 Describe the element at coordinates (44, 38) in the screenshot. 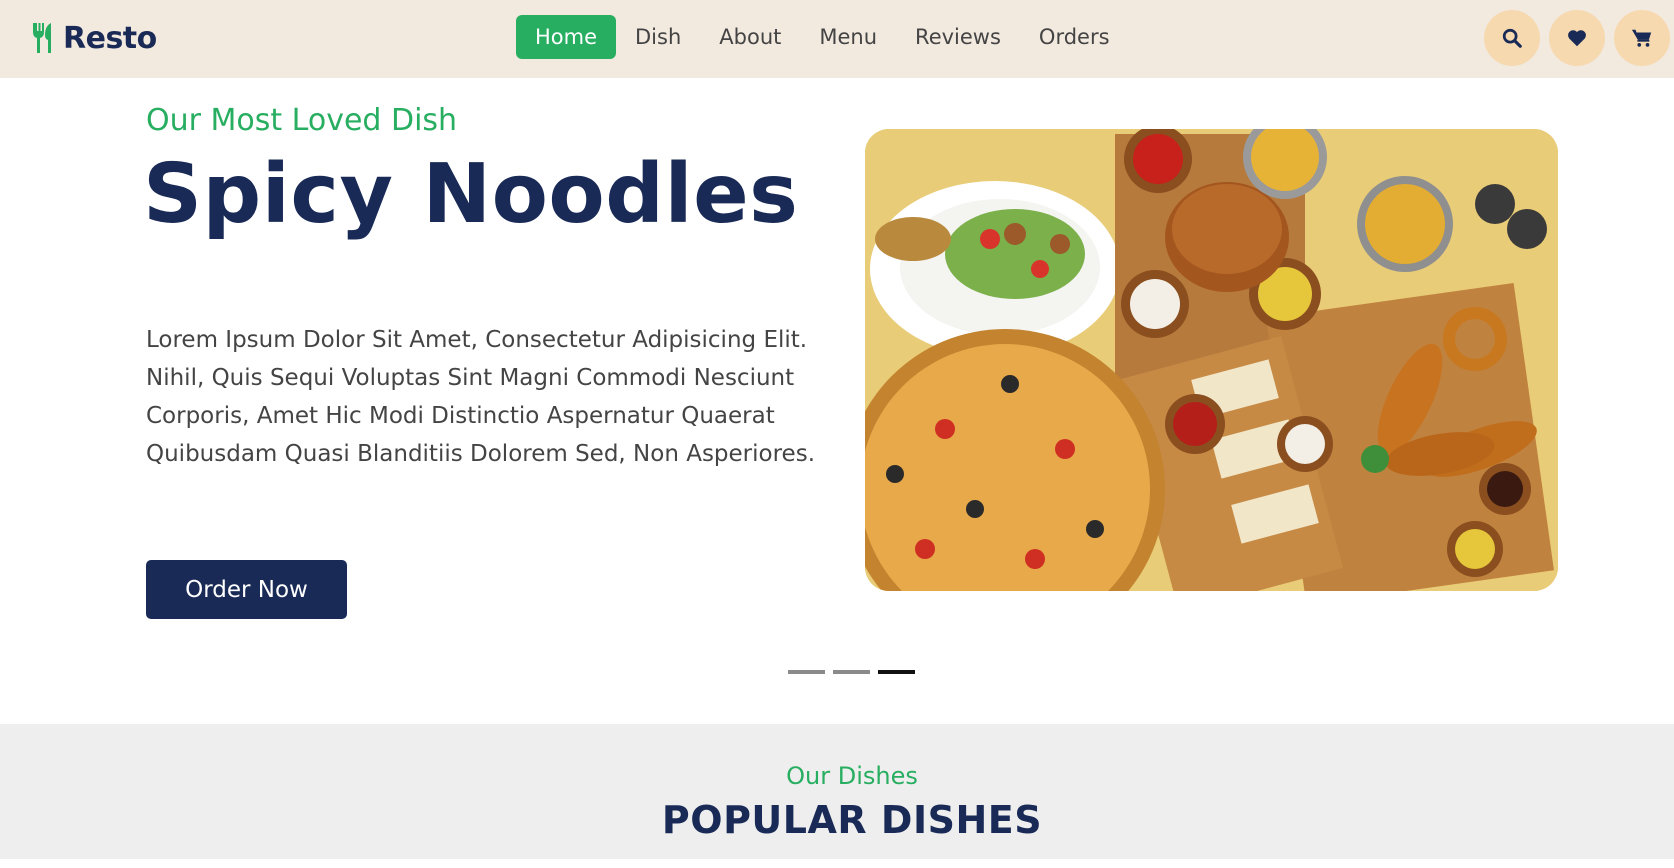

I see `fork-spoon-icon` at that location.